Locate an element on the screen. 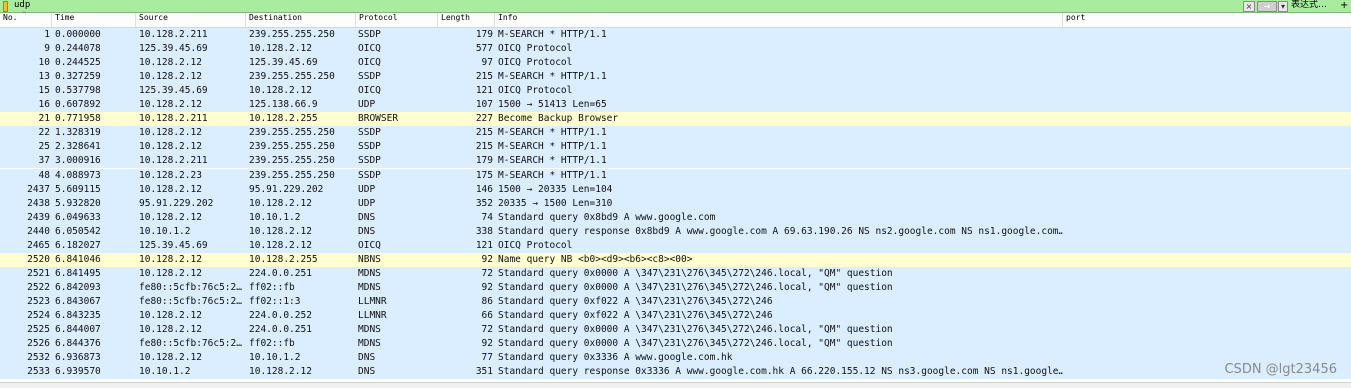  packet-info: 1500 → 51413 Len=65 is located at coordinates (552, 105).